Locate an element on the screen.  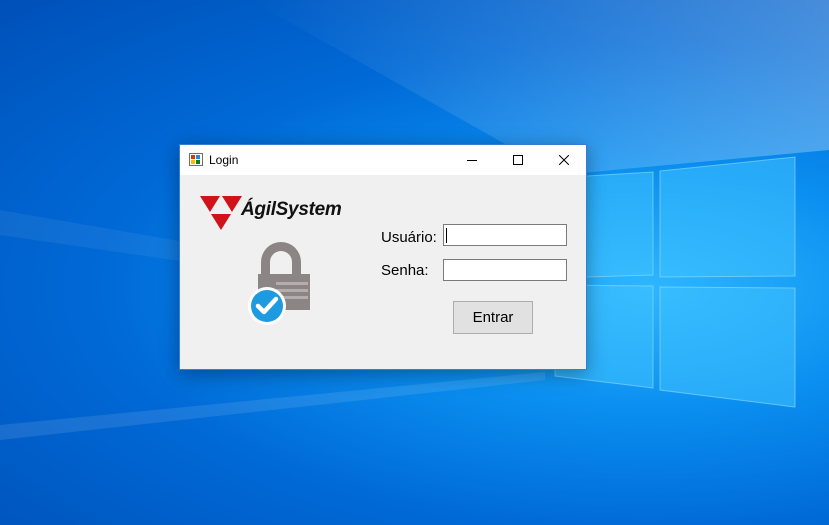
maximize-icon is located at coordinates (518, 160).